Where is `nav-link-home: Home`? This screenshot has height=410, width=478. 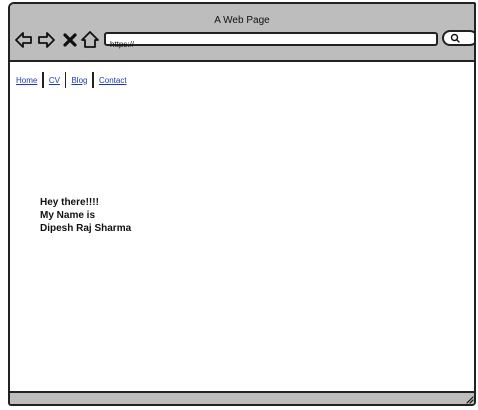 nav-link-home: Home is located at coordinates (26, 80).